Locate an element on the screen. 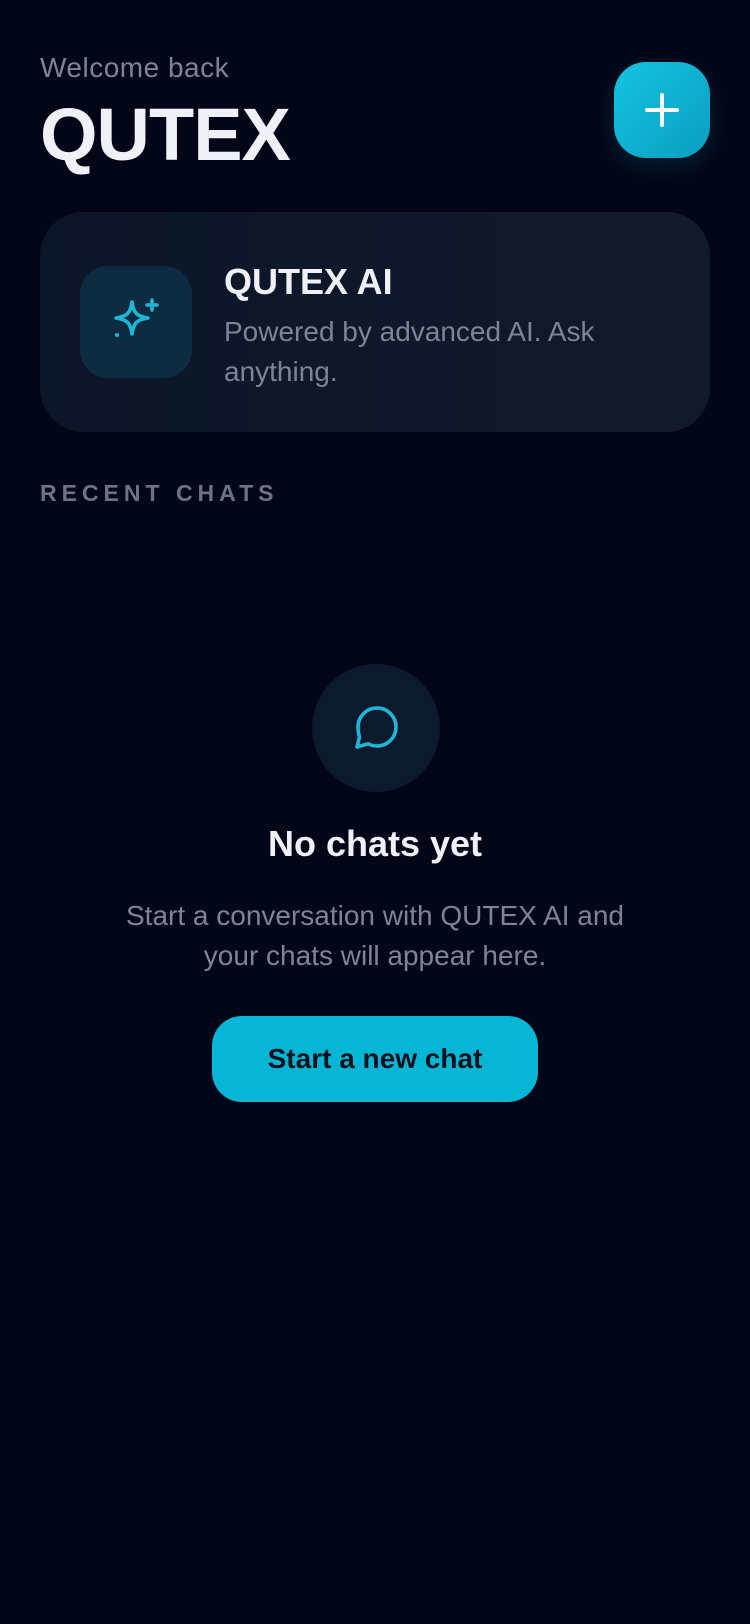  ai-card-title: QUTEX AI is located at coordinates (308, 281).